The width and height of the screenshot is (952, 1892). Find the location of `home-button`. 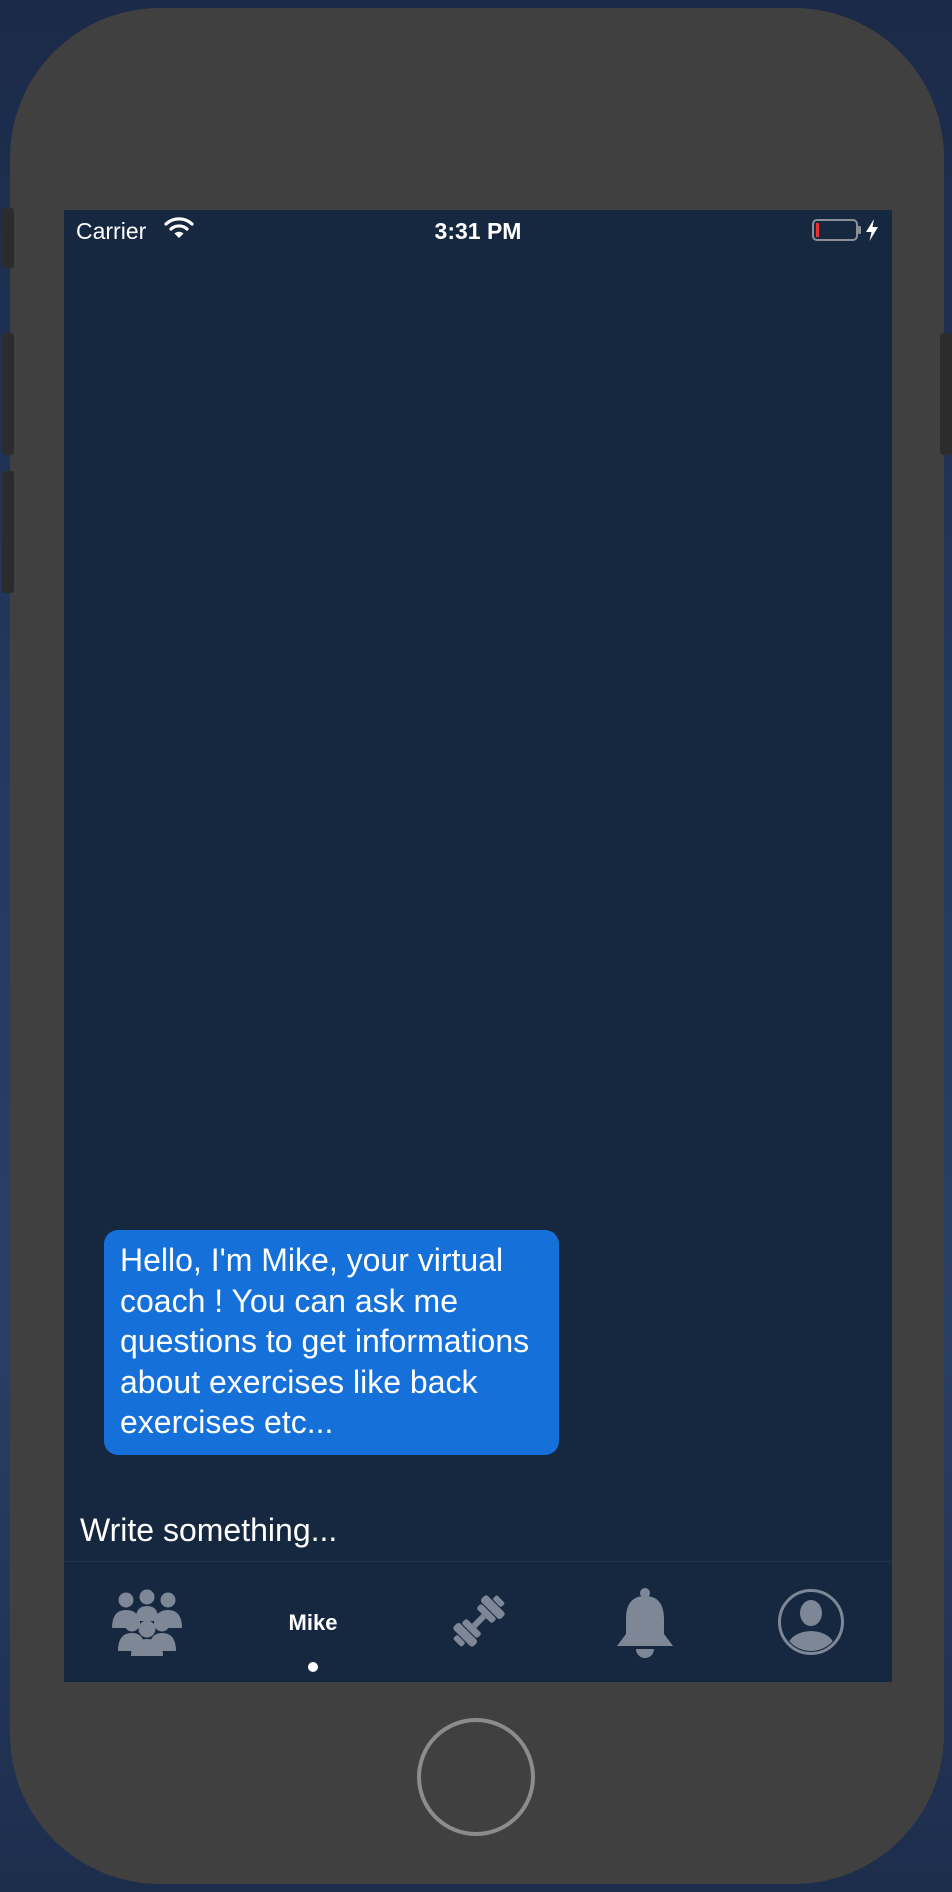

home-button is located at coordinates (476, 1777).